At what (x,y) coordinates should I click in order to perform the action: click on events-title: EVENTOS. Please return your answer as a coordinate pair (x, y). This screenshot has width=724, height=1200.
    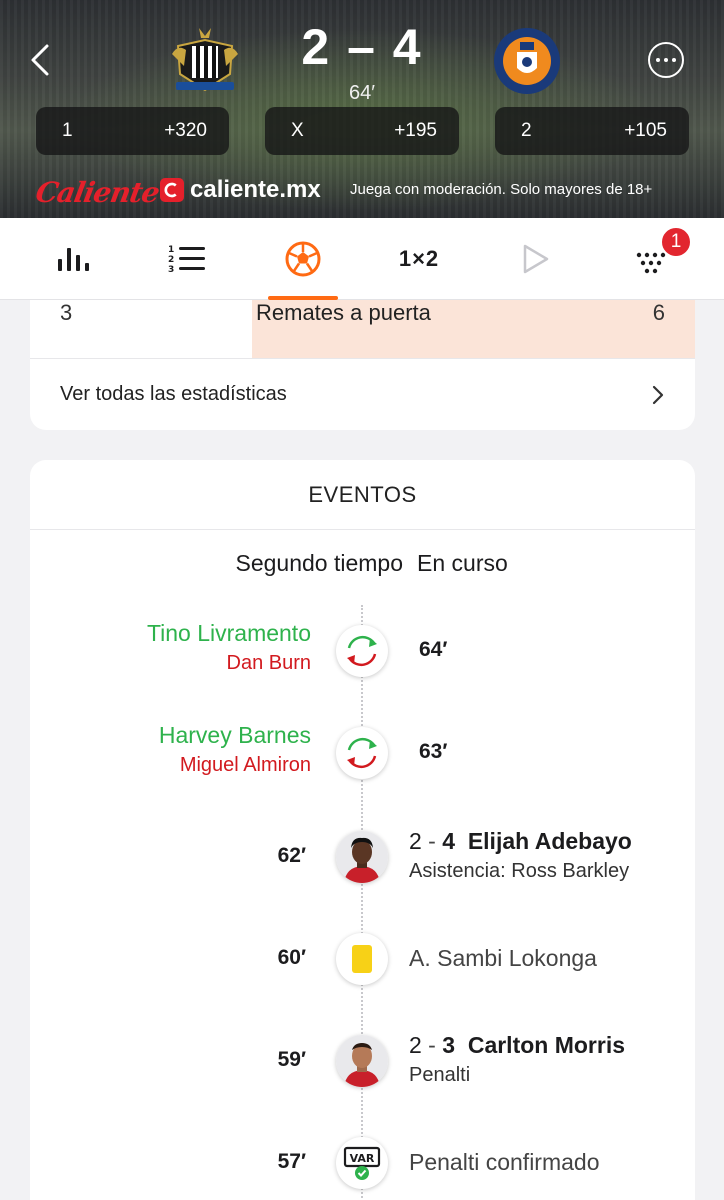
    Looking at the image, I should click on (362, 495).